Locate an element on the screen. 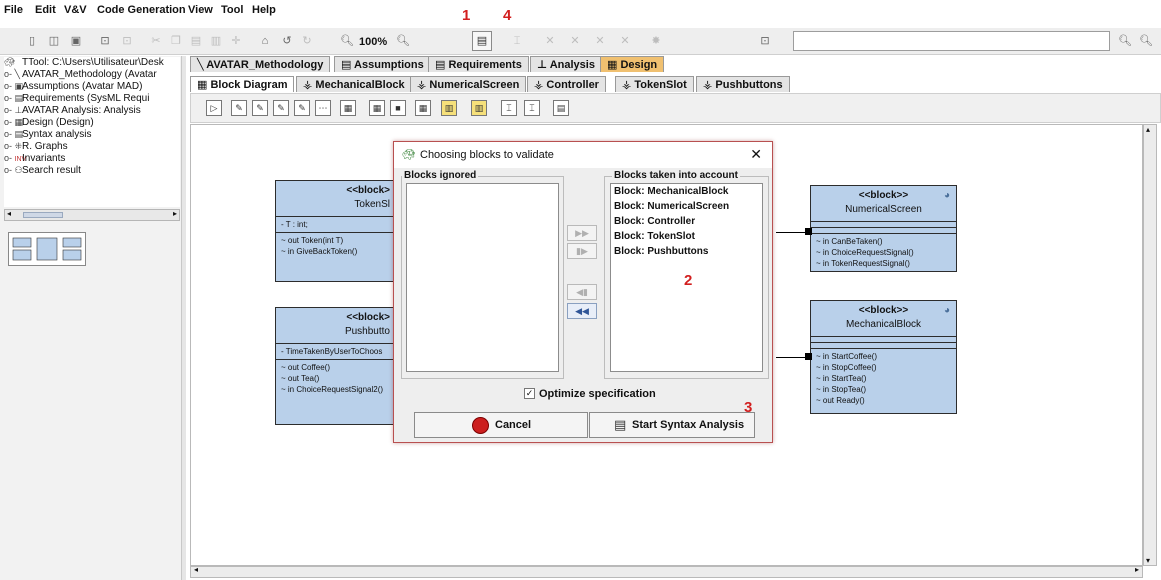 The height and width of the screenshot is (580, 1161). align-icon: ✛ is located at coordinates (236, 41).